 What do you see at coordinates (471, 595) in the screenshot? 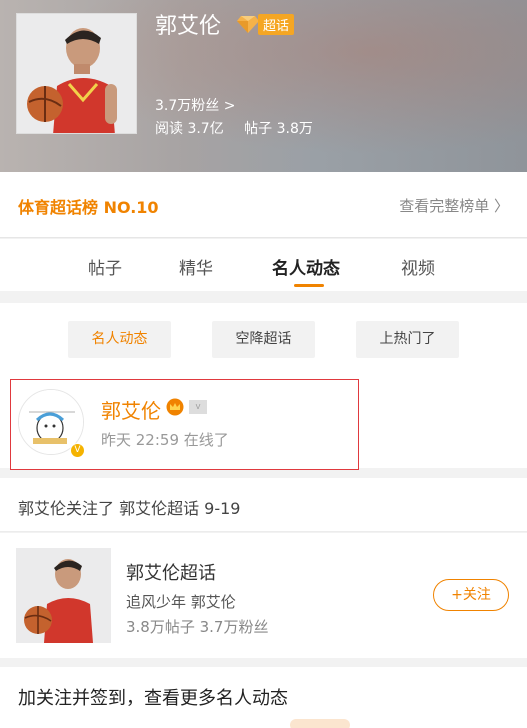
I see `follow-button: +关注` at bounding box center [471, 595].